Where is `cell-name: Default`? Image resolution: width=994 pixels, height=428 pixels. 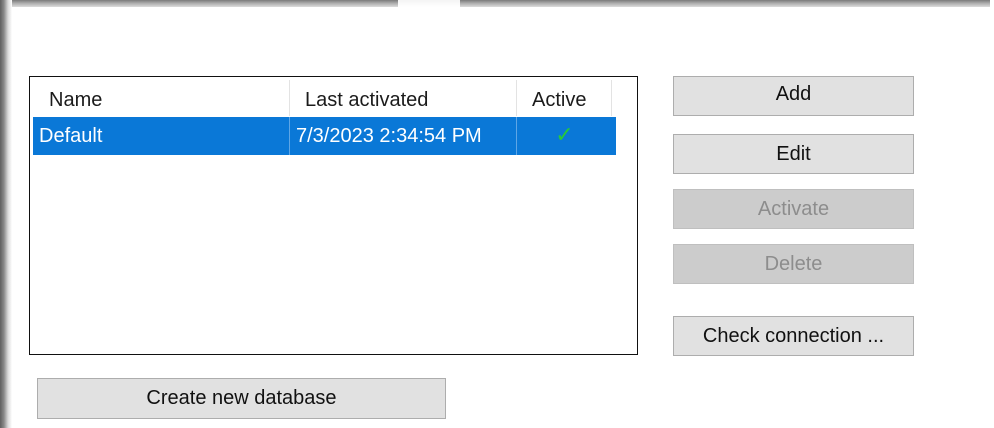
cell-name: Default is located at coordinates (161, 136).